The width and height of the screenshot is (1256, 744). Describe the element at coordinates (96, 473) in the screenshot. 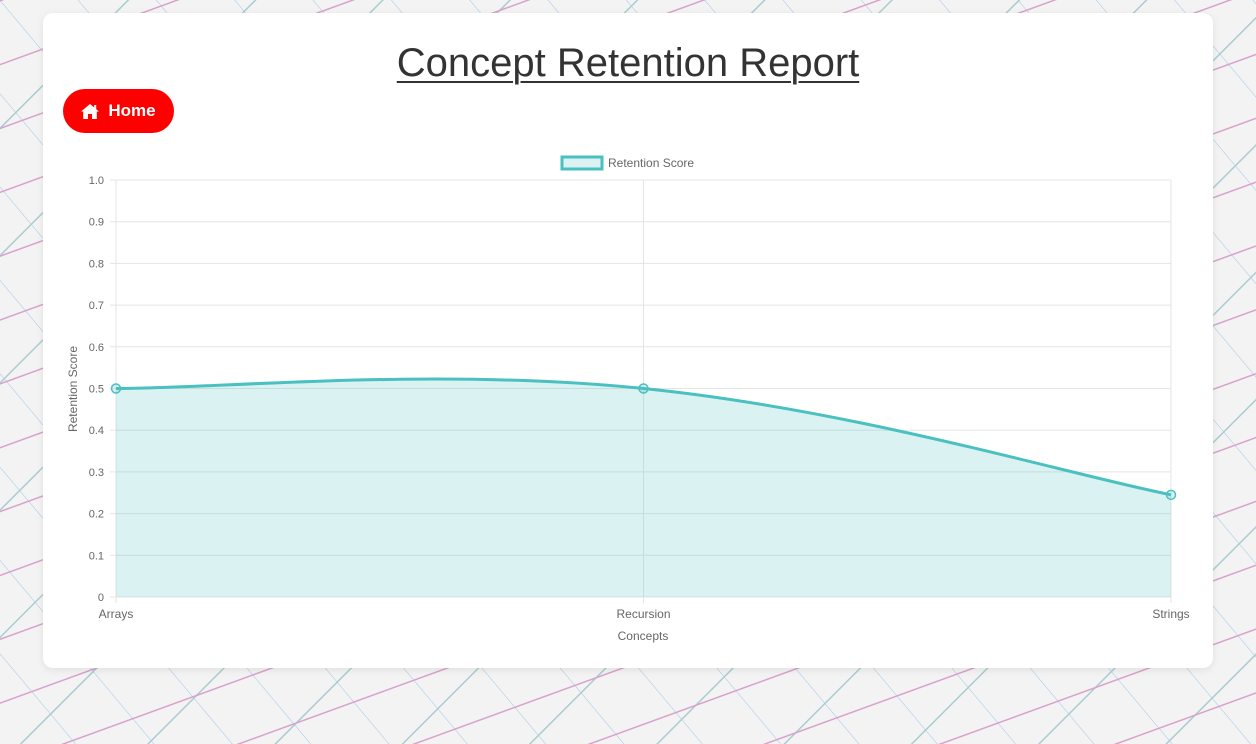

I see `y-tick-label: 0.3` at that location.